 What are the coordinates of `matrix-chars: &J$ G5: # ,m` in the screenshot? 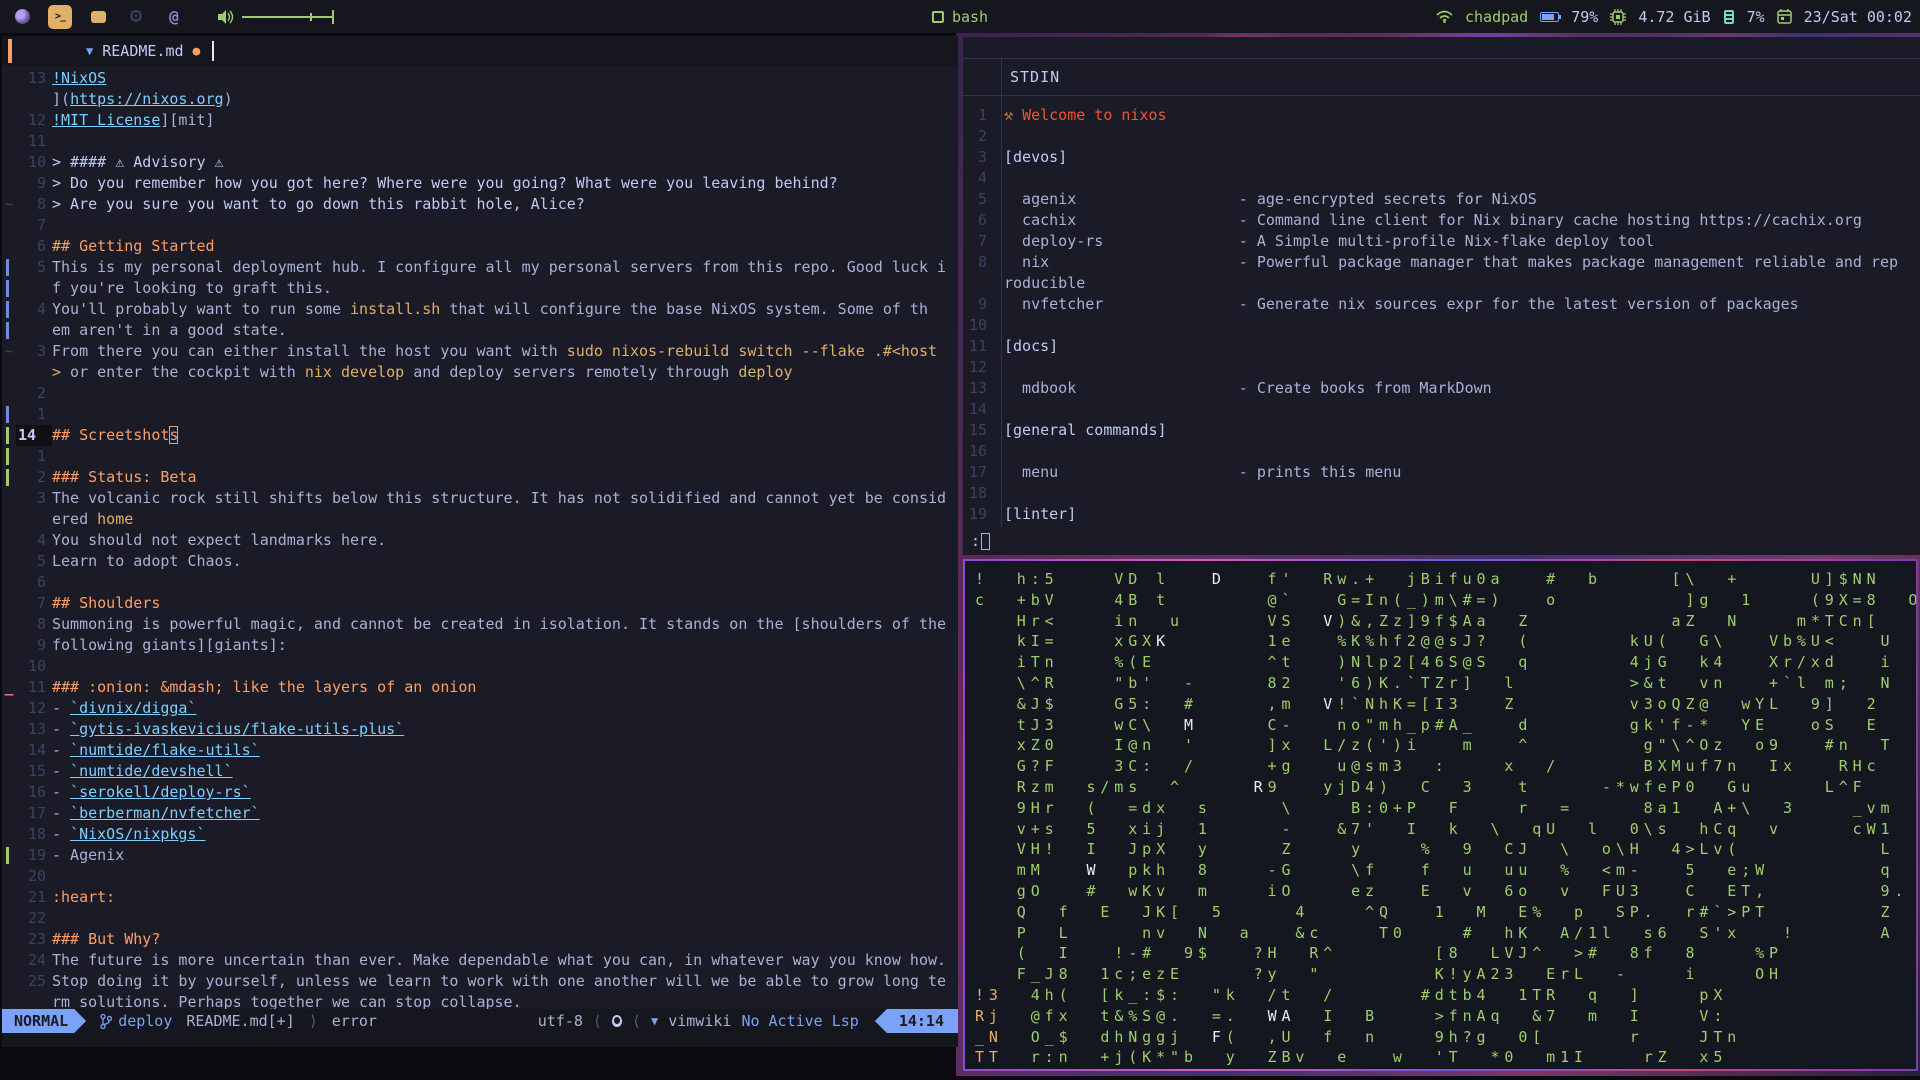 It's located at (1149, 703).